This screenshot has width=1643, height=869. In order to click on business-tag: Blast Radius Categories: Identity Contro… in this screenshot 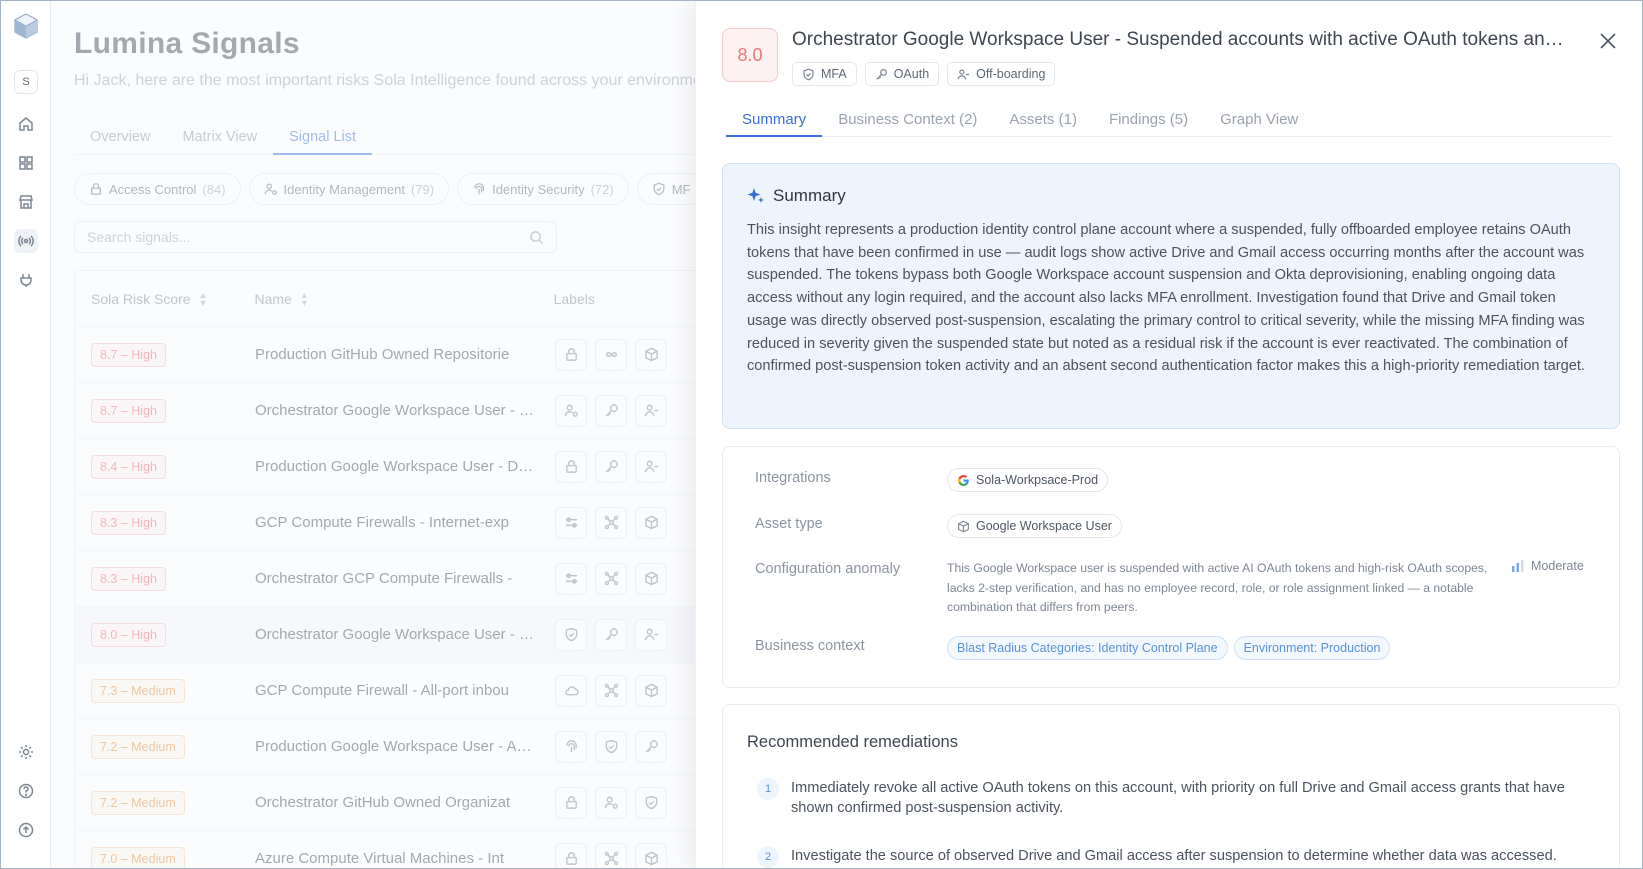, I will do `click(1087, 648)`.